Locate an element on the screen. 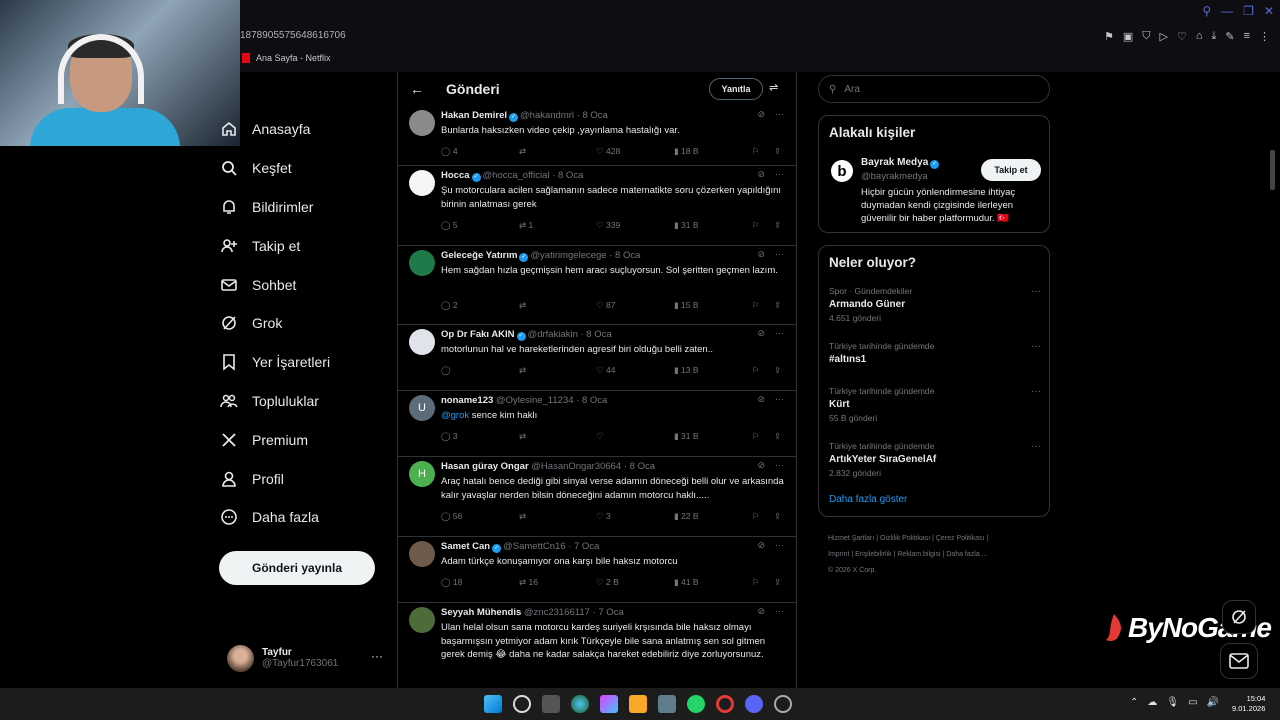  like-button: ♡ 87 is located at coordinates (605, 305).